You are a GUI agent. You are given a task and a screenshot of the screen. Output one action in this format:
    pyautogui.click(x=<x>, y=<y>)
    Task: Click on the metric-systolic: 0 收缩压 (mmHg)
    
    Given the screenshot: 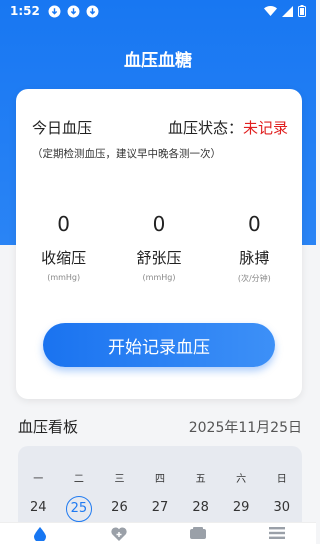 What is the action you would take?
    pyautogui.click(x=63, y=246)
    